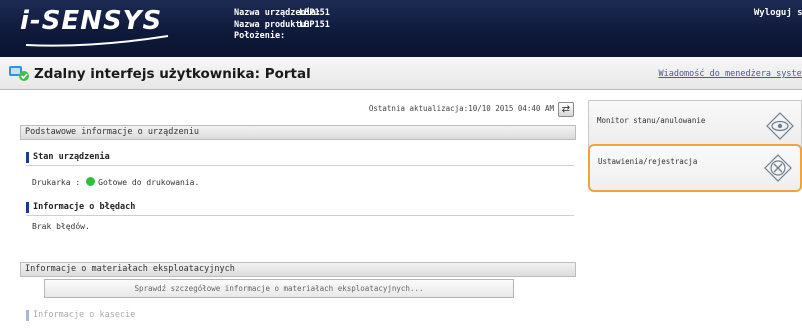 This screenshot has height=329, width=802. Describe the element at coordinates (730, 74) in the screenshot. I see `message-to-admin-link: Wiadomość do menedżera systemu` at that location.